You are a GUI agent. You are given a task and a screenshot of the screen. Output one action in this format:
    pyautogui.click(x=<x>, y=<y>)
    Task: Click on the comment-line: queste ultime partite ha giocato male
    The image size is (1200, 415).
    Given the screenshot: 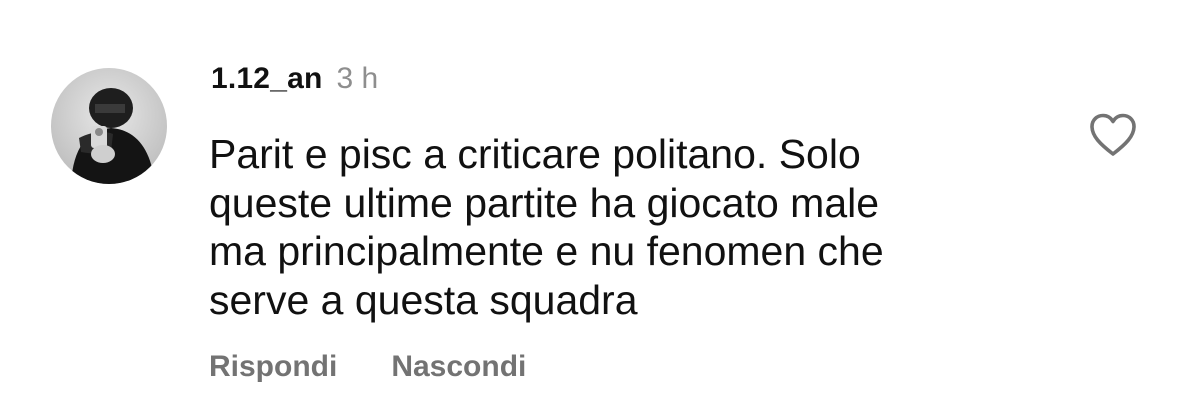 What is the action you would take?
    pyautogui.click(x=544, y=202)
    